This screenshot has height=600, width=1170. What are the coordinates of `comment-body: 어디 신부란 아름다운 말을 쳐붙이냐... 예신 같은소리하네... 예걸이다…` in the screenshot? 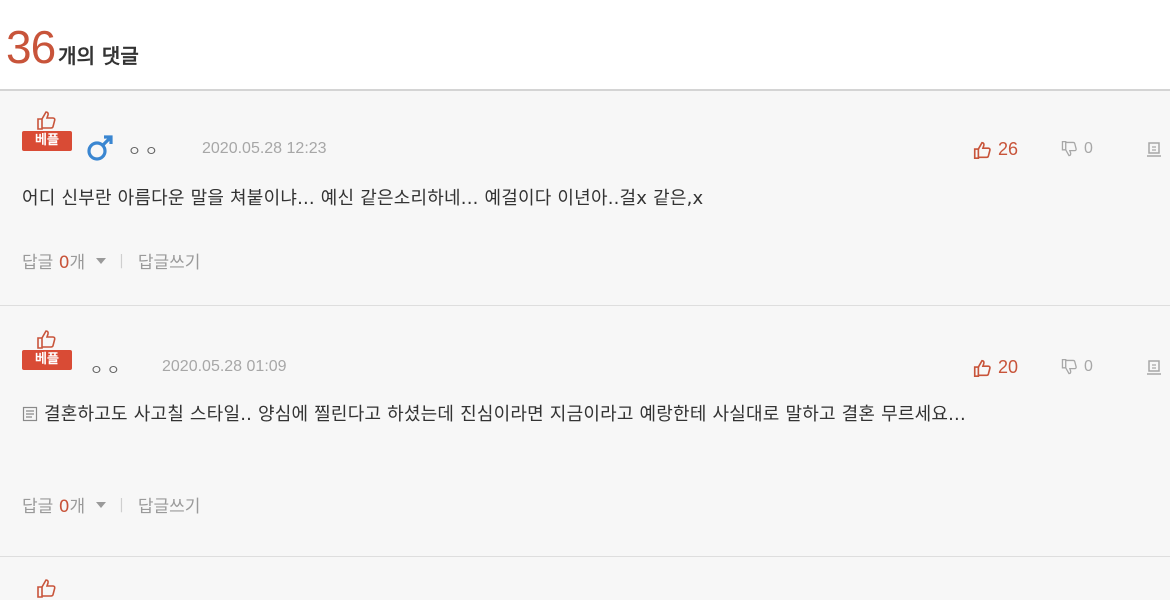 It's located at (363, 198).